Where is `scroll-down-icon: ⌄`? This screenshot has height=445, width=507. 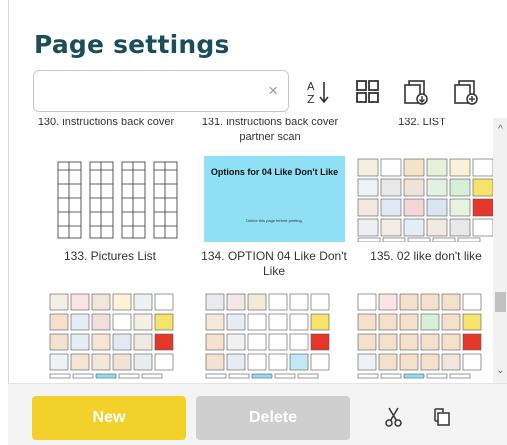 scroll-down-icon: ⌄ is located at coordinates (500, 371).